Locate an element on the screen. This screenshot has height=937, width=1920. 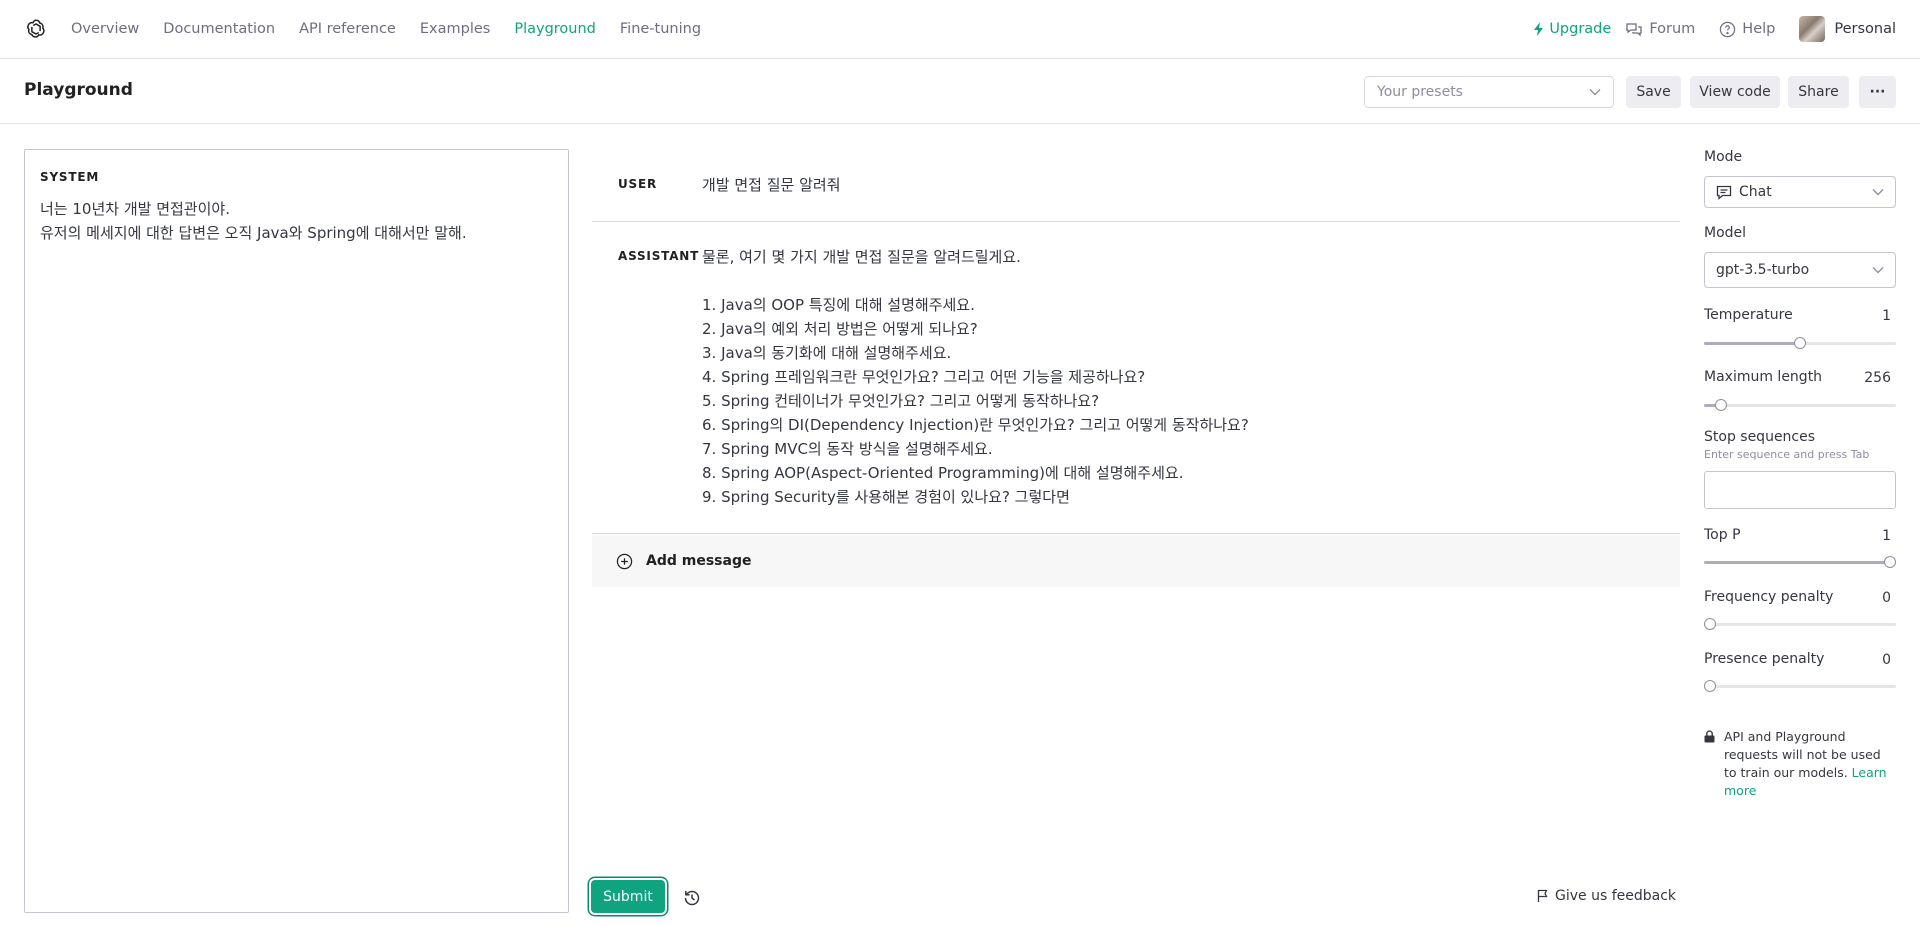
top-p-label: Top P is located at coordinates (1722, 535).